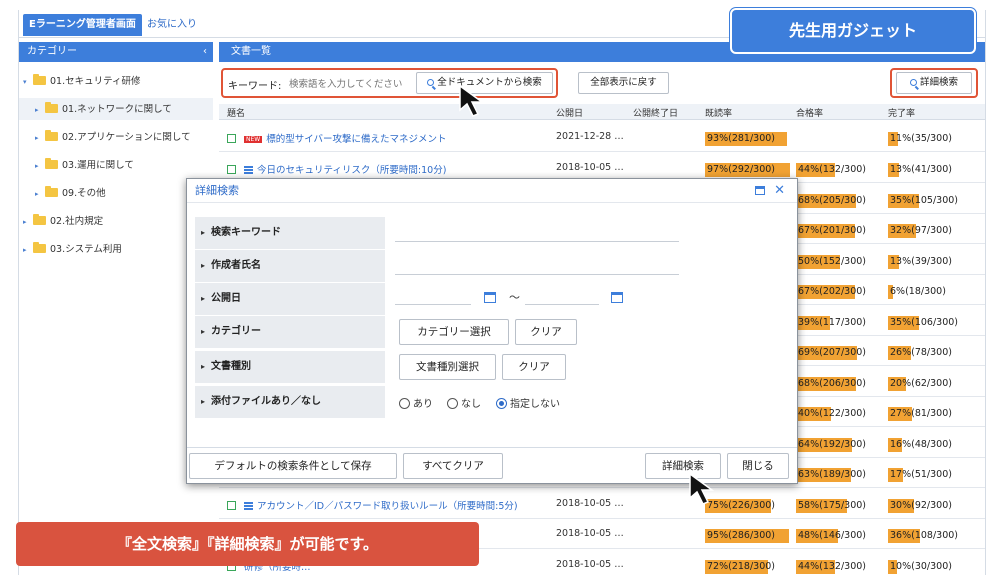 Image resolution: width=1000 pixels, height=575 pixels. Describe the element at coordinates (779, 191) in the screenshot. I see `close-icon: ✕` at that location.